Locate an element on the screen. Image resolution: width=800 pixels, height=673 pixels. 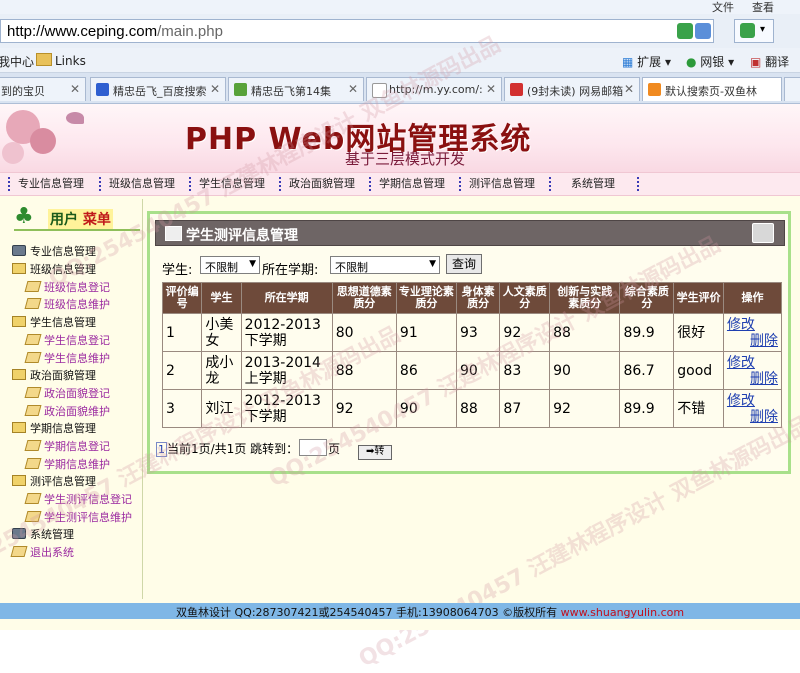
pager-unit: 页 is located at coordinates (334, 449).